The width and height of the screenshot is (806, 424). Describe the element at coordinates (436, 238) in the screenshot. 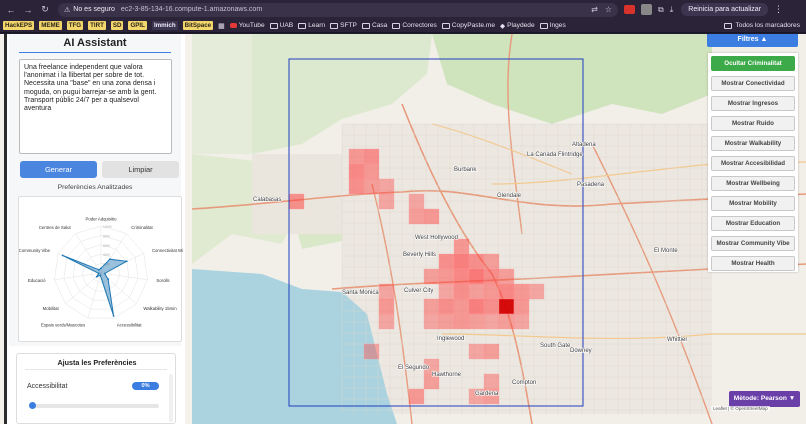

I see `place-label: West Hollywood` at that location.